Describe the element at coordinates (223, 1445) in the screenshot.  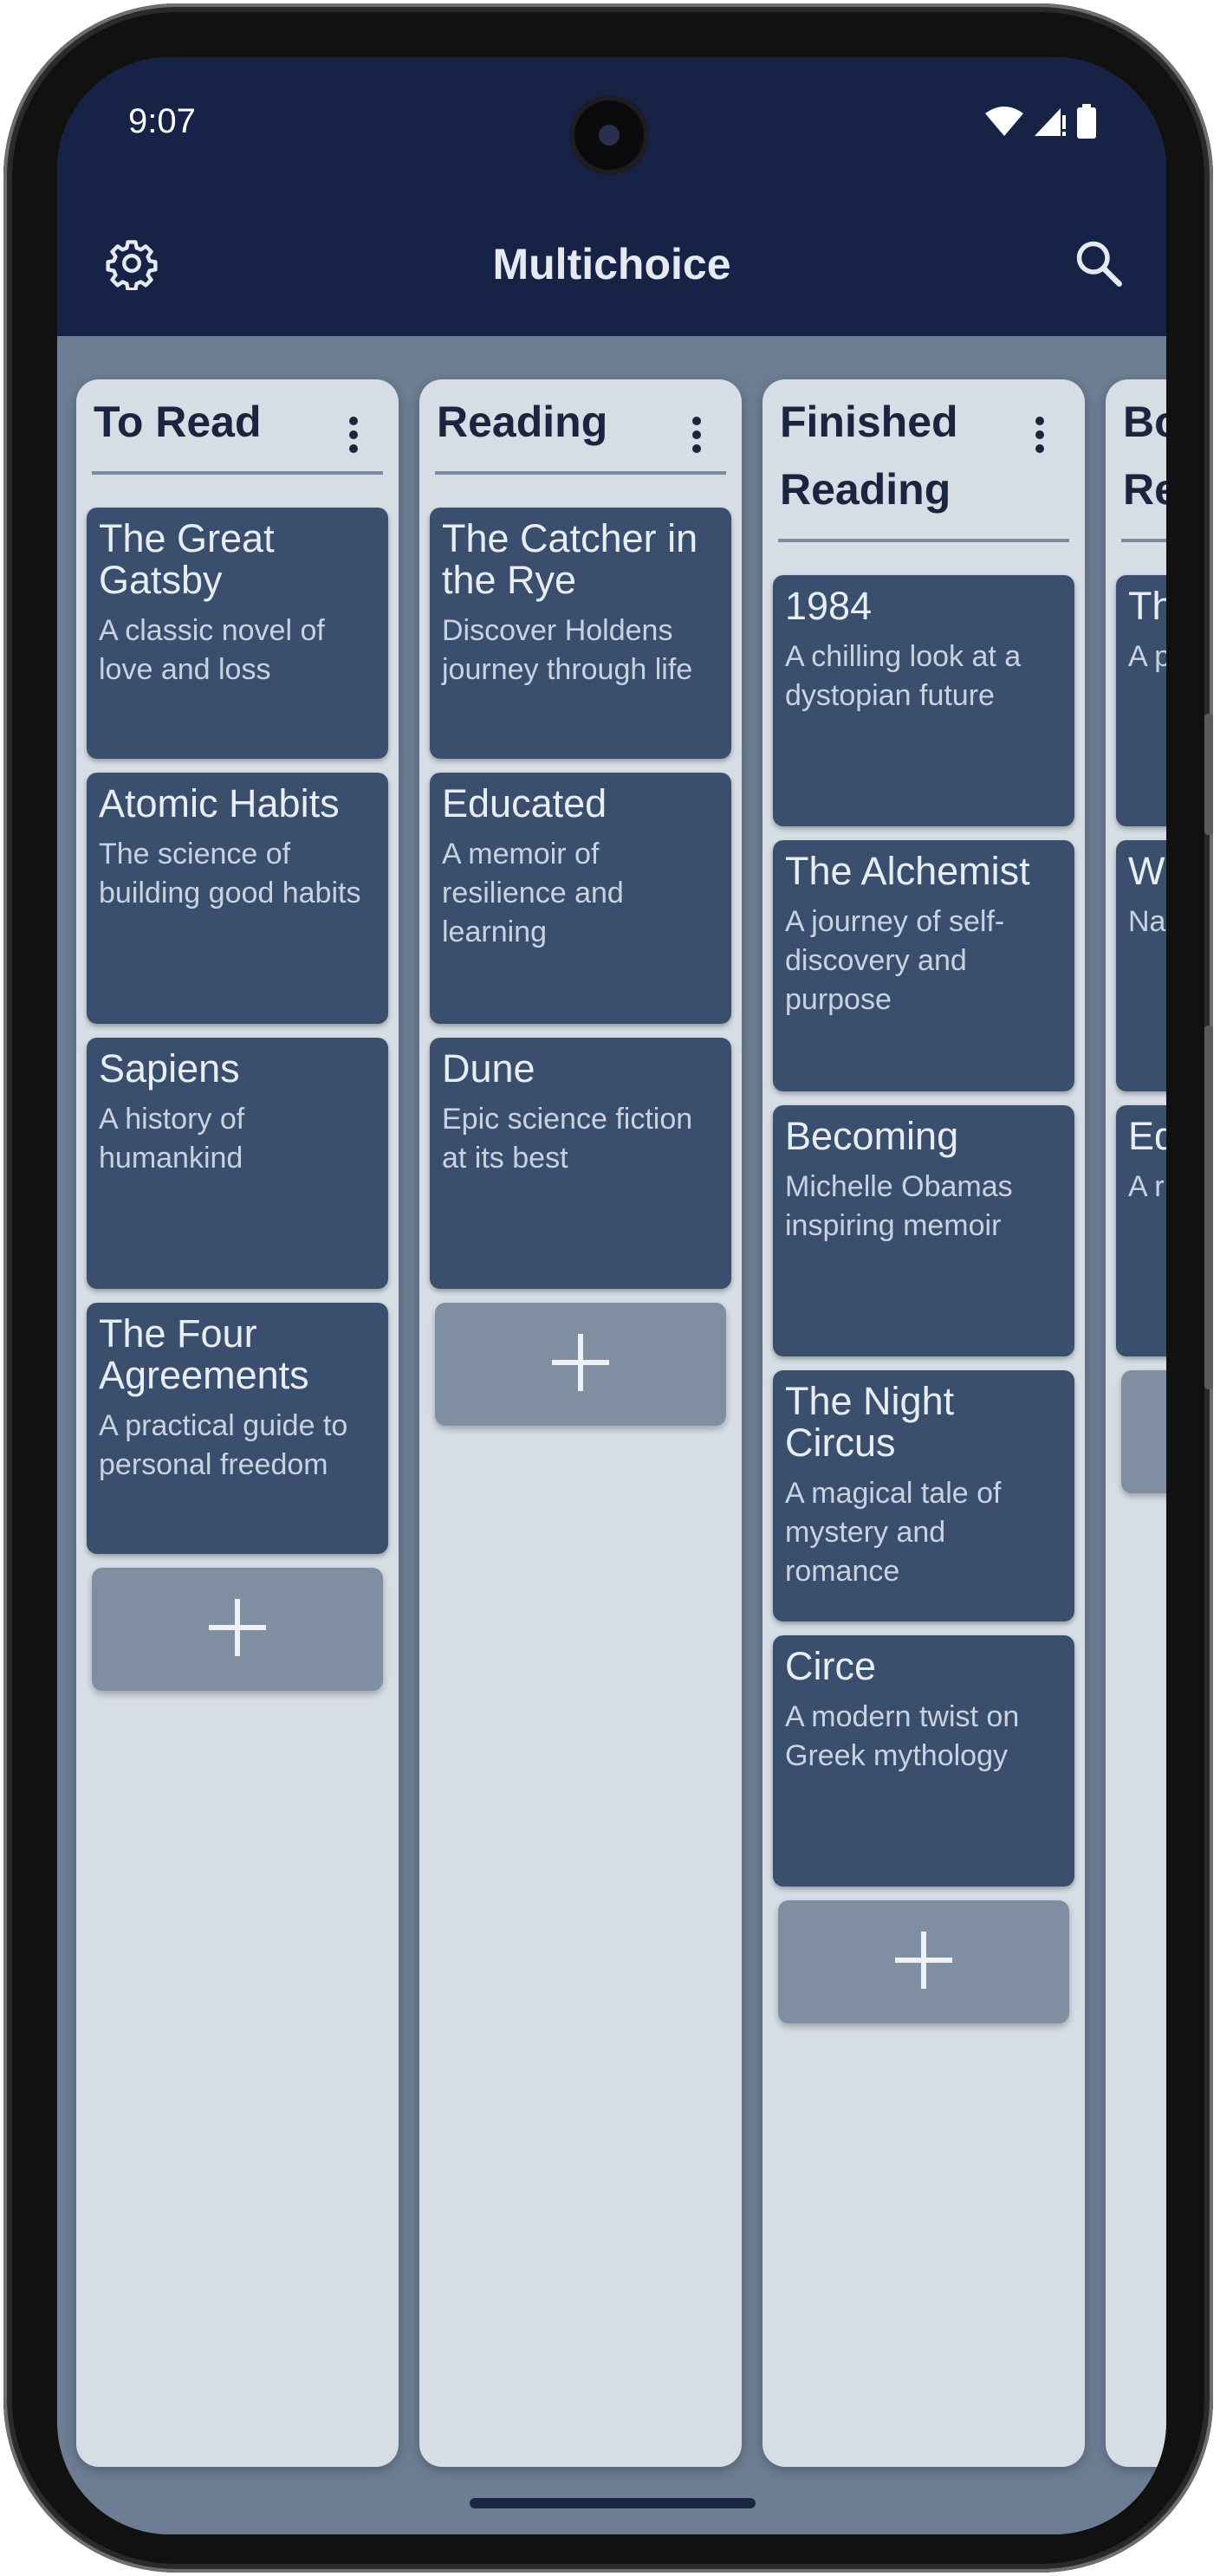
I see `card-description: A practical guide to personal freedom` at that location.